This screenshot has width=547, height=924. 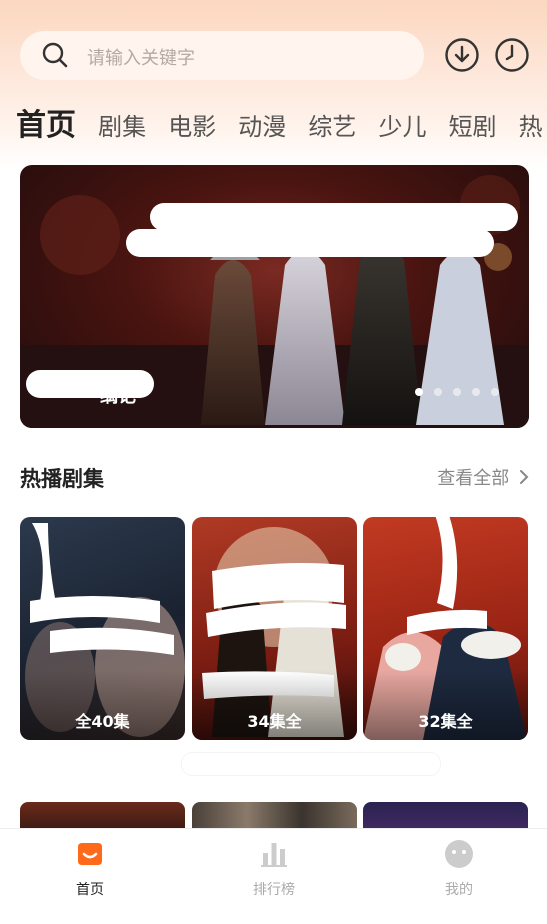 What do you see at coordinates (55, 55) in the screenshot?
I see `search-icon` at bounding box center [55, 55].